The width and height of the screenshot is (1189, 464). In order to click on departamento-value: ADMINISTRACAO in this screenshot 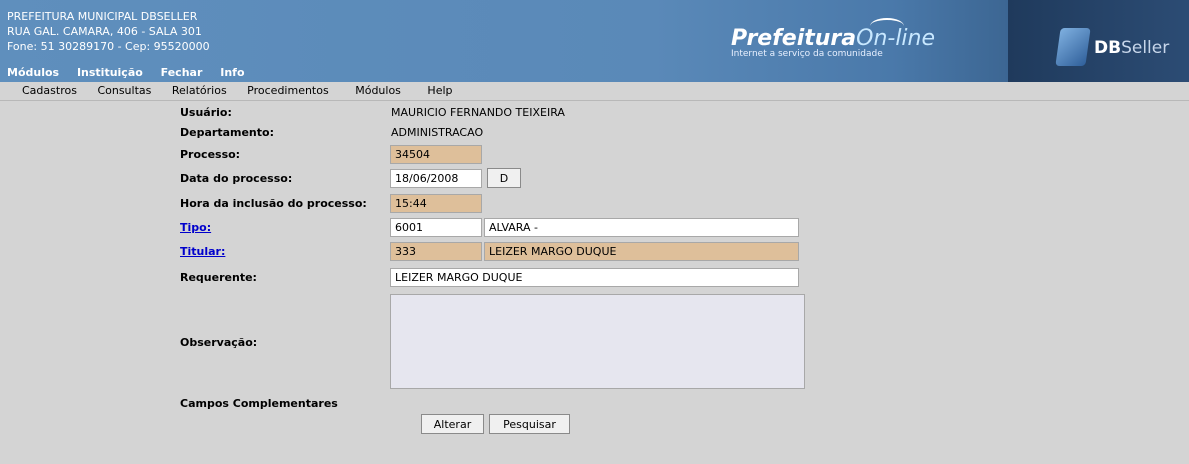, I will do `click(437, 132)`.